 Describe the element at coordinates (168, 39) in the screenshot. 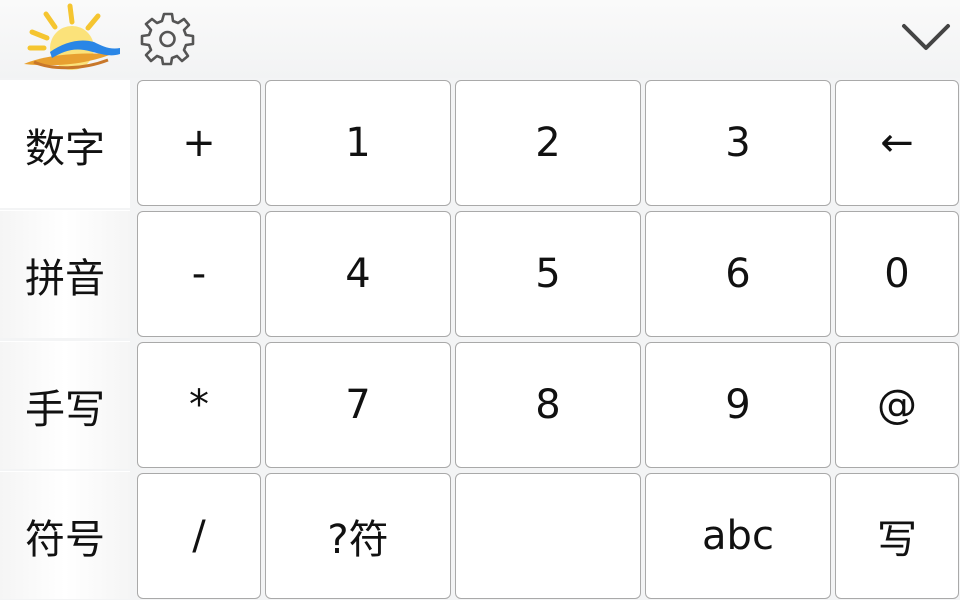

I see `gear-icon` at that location.